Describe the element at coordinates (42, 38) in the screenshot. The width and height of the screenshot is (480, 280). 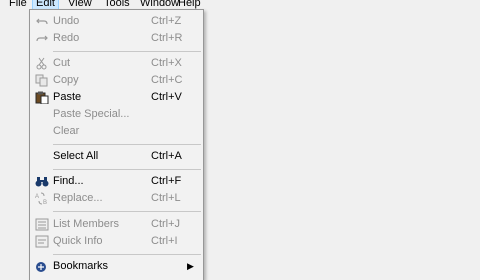
I see `redo-icon` at that location.